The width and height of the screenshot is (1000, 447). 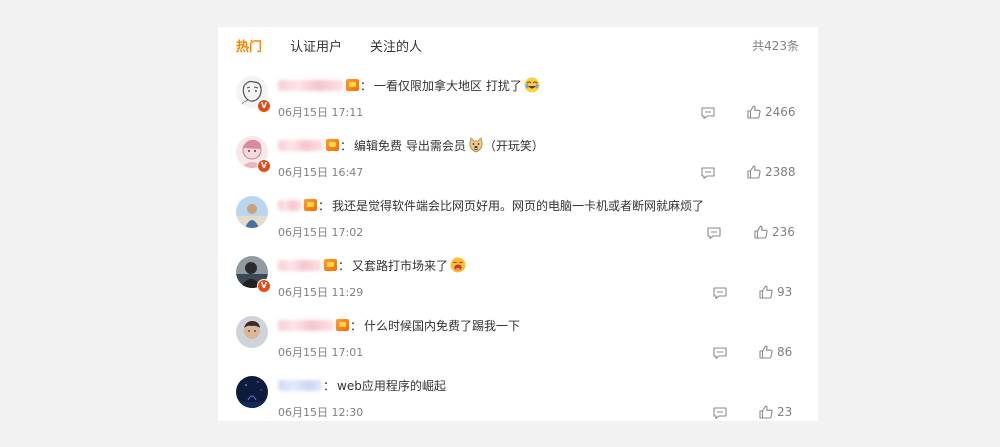 What do you see at coordinates (785, 292) in the screenshot?
I see `like-count: 93` at bounding box center [785, 292].